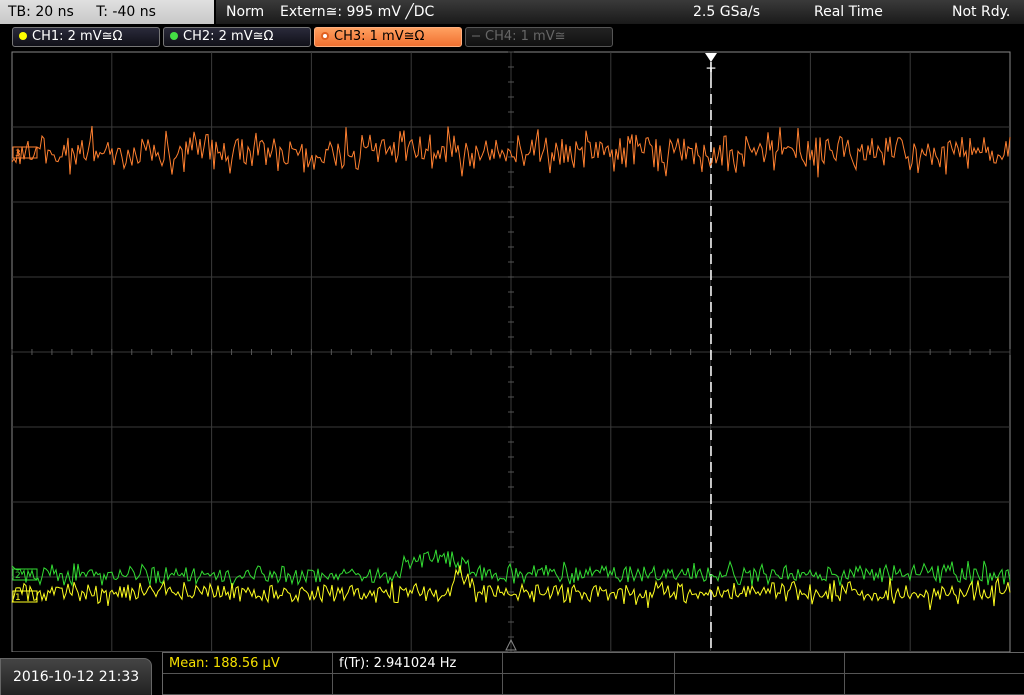 This screenshot has width=1024, height=695. What do you see at coordinates (18, 576) in the screenshot?
I see `svg-text: 2` at bounding box center [18, 576].